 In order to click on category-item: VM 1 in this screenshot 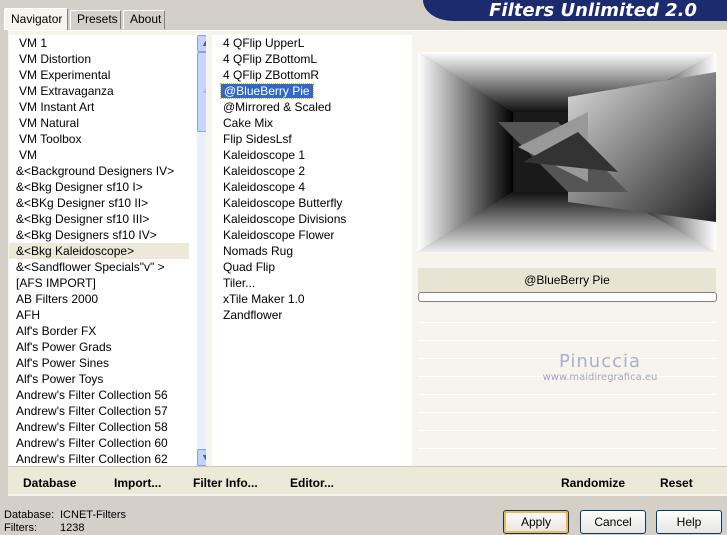, I will do `click(99, 43)`.